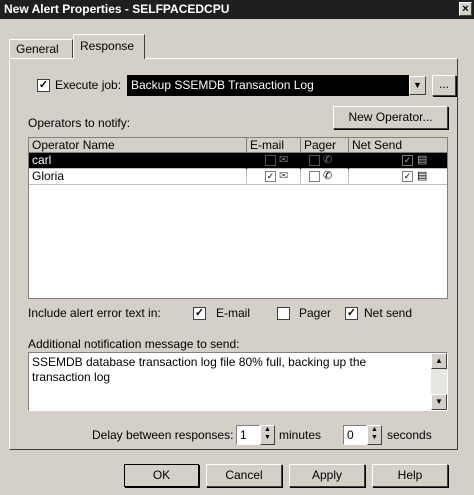 This screenshot has height=495, width=474. What do you see at coordinates (327, 475) in the screenshot?
I see `apply-button: Apply` at bounding box center [327, 475].